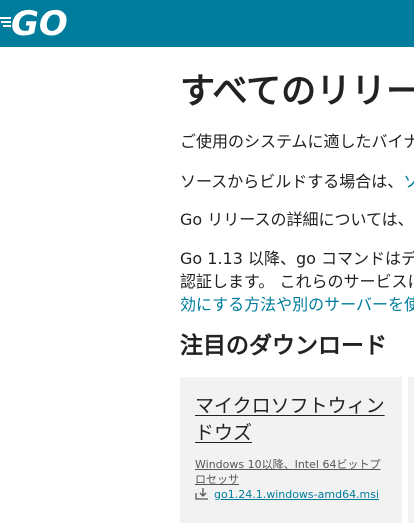 This screenshot has width=414, height=523. I want to click on go-logo-icon: GO, so click(34, 24).